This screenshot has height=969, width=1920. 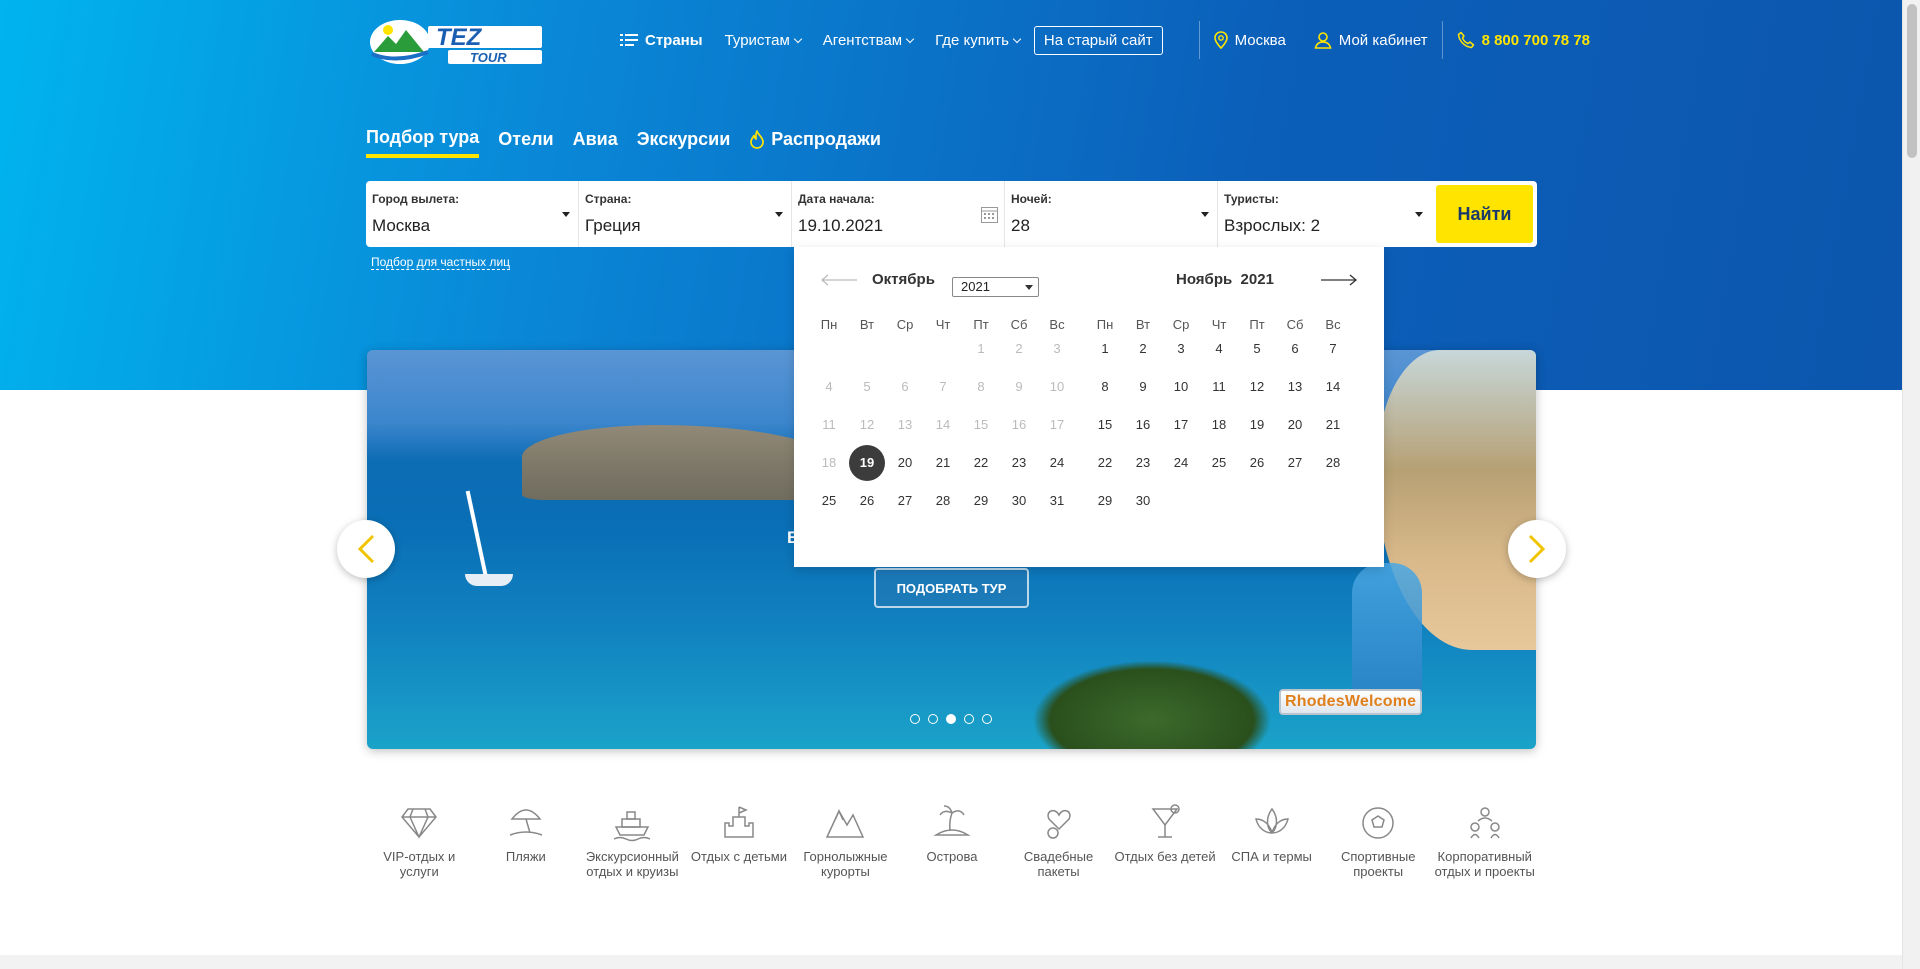 What do you see at coordinates (910, 38) in the screenshot?
I see `chevron-down-icon` at bounding box center [910, 38].